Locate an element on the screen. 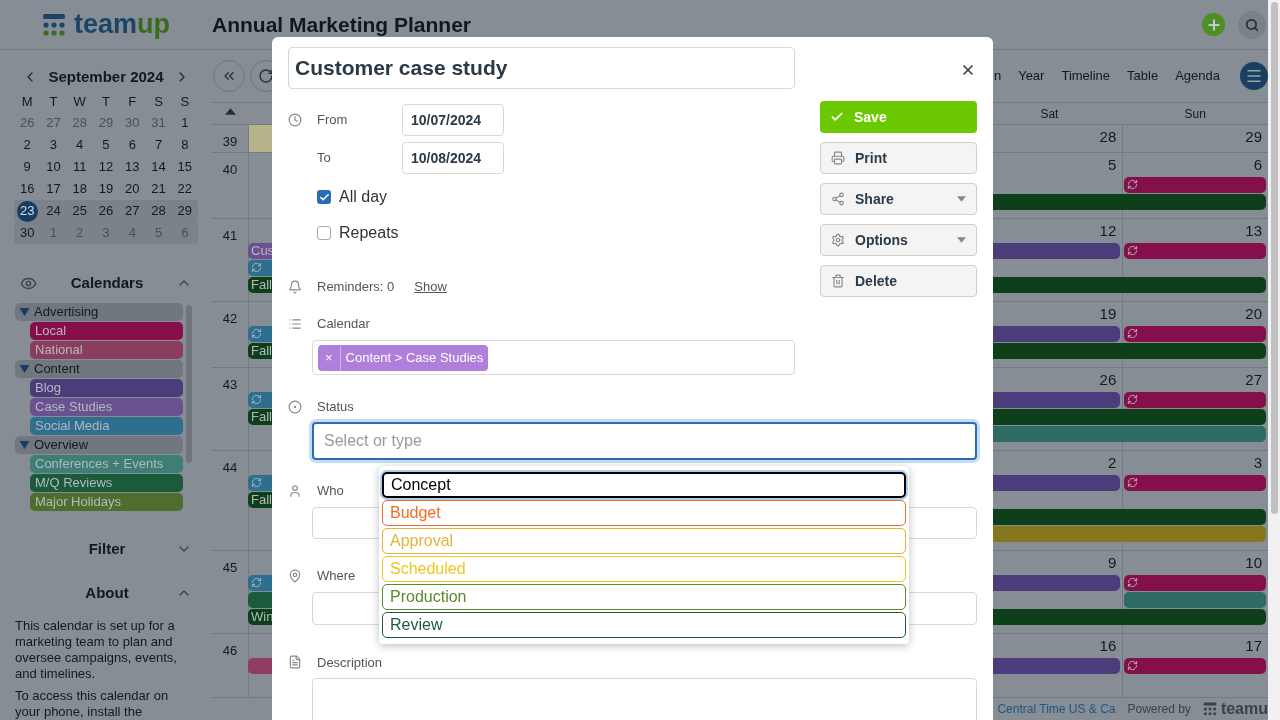  day-header: Sun is located at coordinates (1195, 114).